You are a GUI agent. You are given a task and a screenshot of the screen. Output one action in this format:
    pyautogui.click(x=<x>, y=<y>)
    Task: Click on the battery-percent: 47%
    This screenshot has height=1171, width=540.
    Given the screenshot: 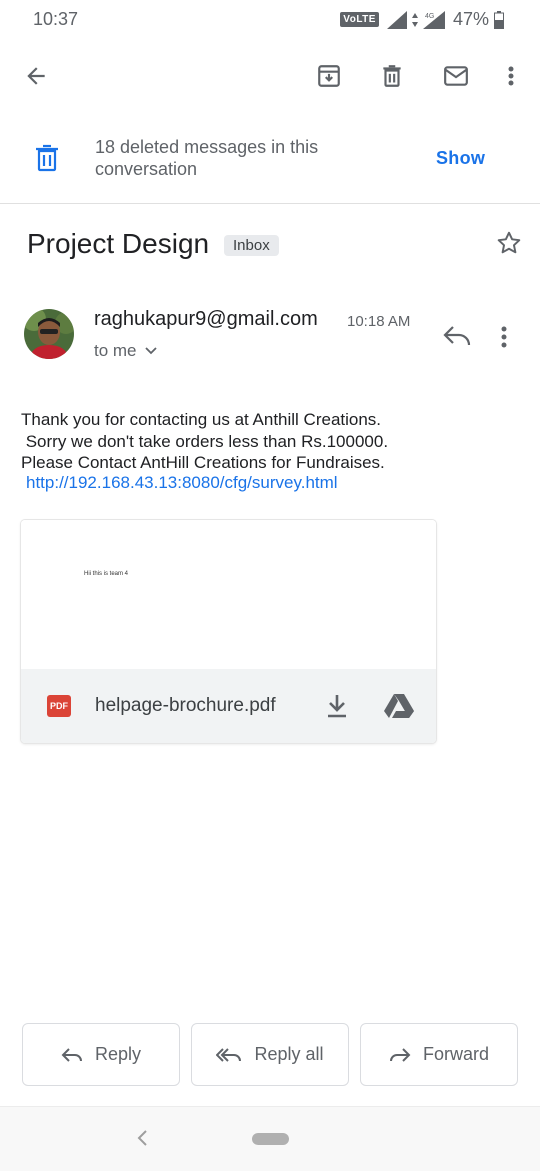 What is the action you would take?
    pyautogui.click(x=470, y=19)
    